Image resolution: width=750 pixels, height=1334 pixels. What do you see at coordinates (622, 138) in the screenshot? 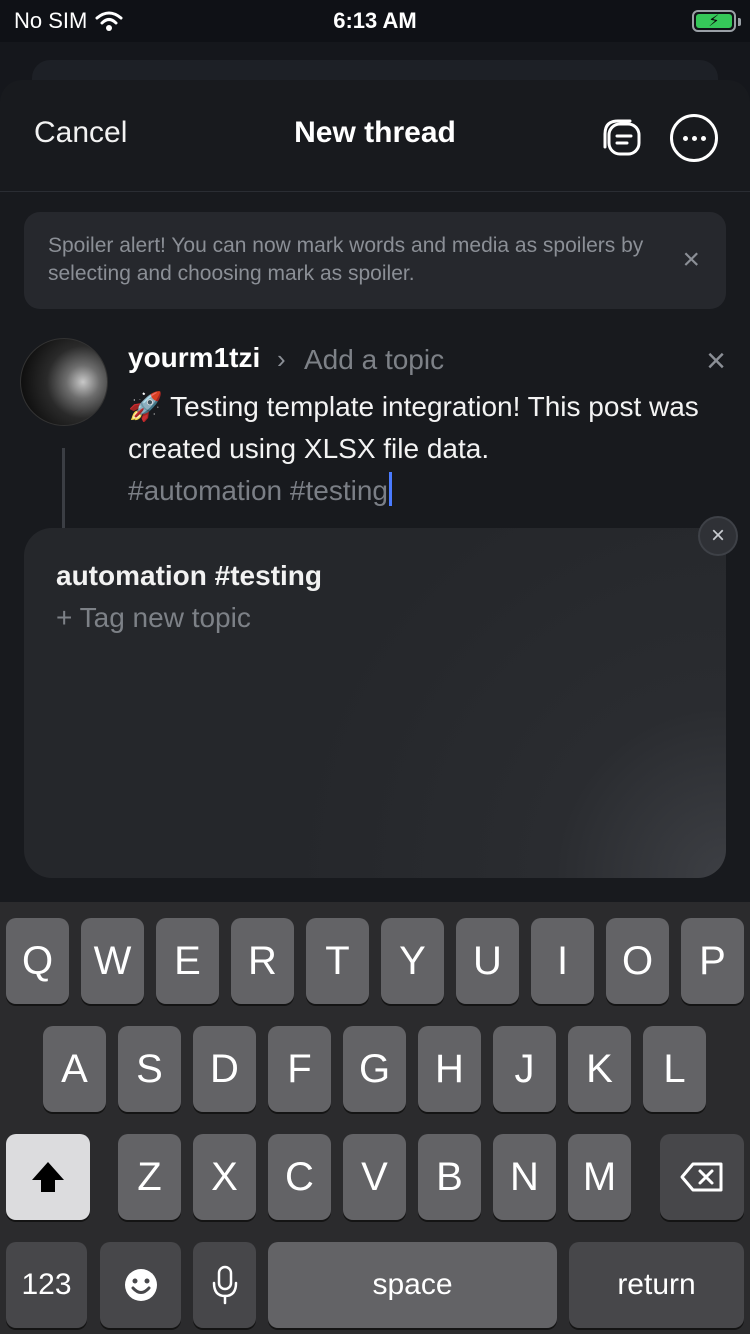
I see `drafts-icon` at bounding box center [622, 138].